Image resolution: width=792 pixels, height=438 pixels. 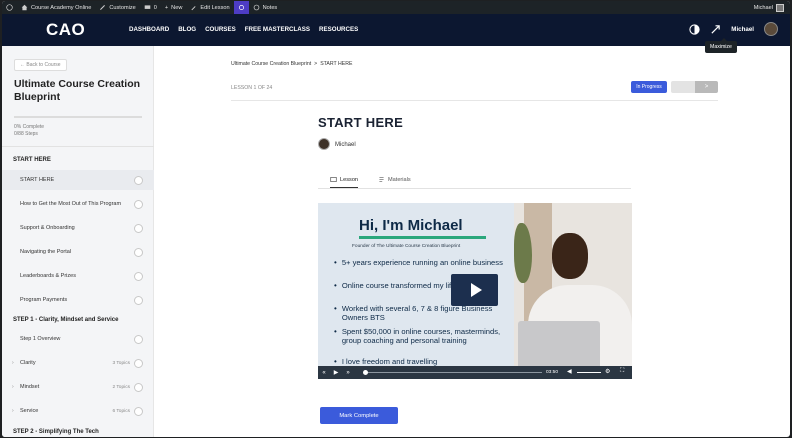 What do you see at coordinates (121, 363) in the screenshot?
I see `topic-count: 3 Topics` at bounding box center [121, 363].